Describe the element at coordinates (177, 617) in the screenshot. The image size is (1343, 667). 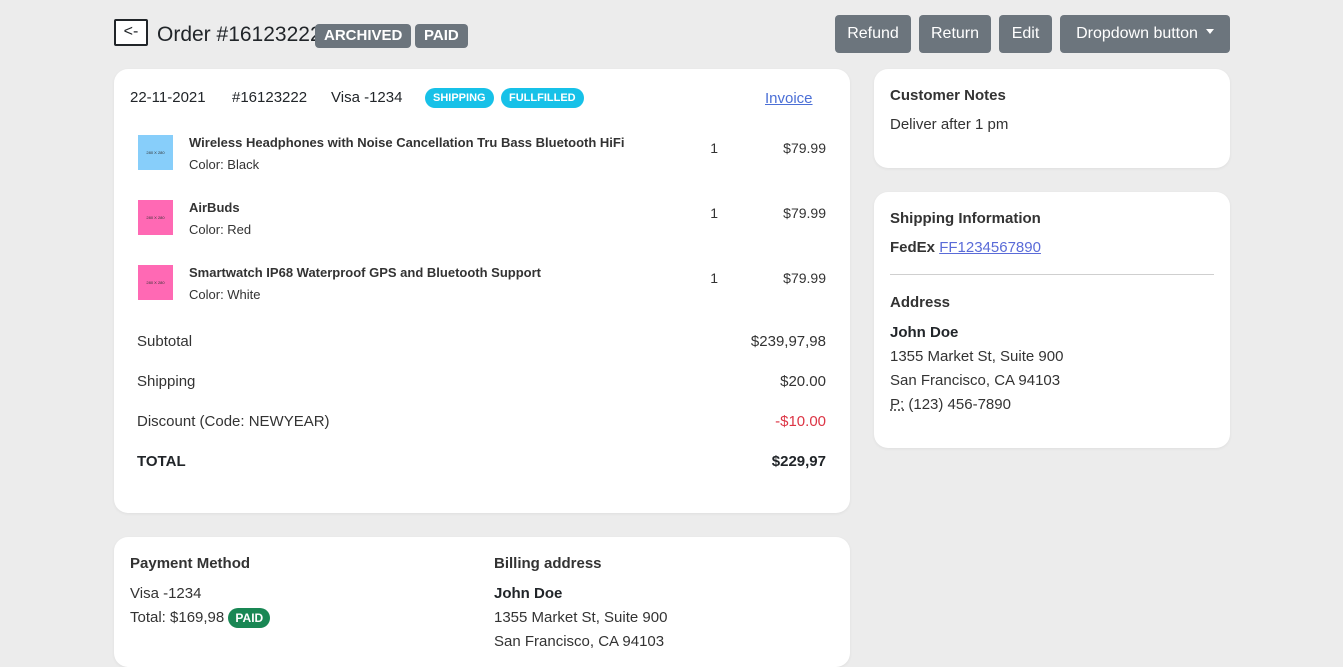
I see `payment-total: Total: $169,98` at that location.